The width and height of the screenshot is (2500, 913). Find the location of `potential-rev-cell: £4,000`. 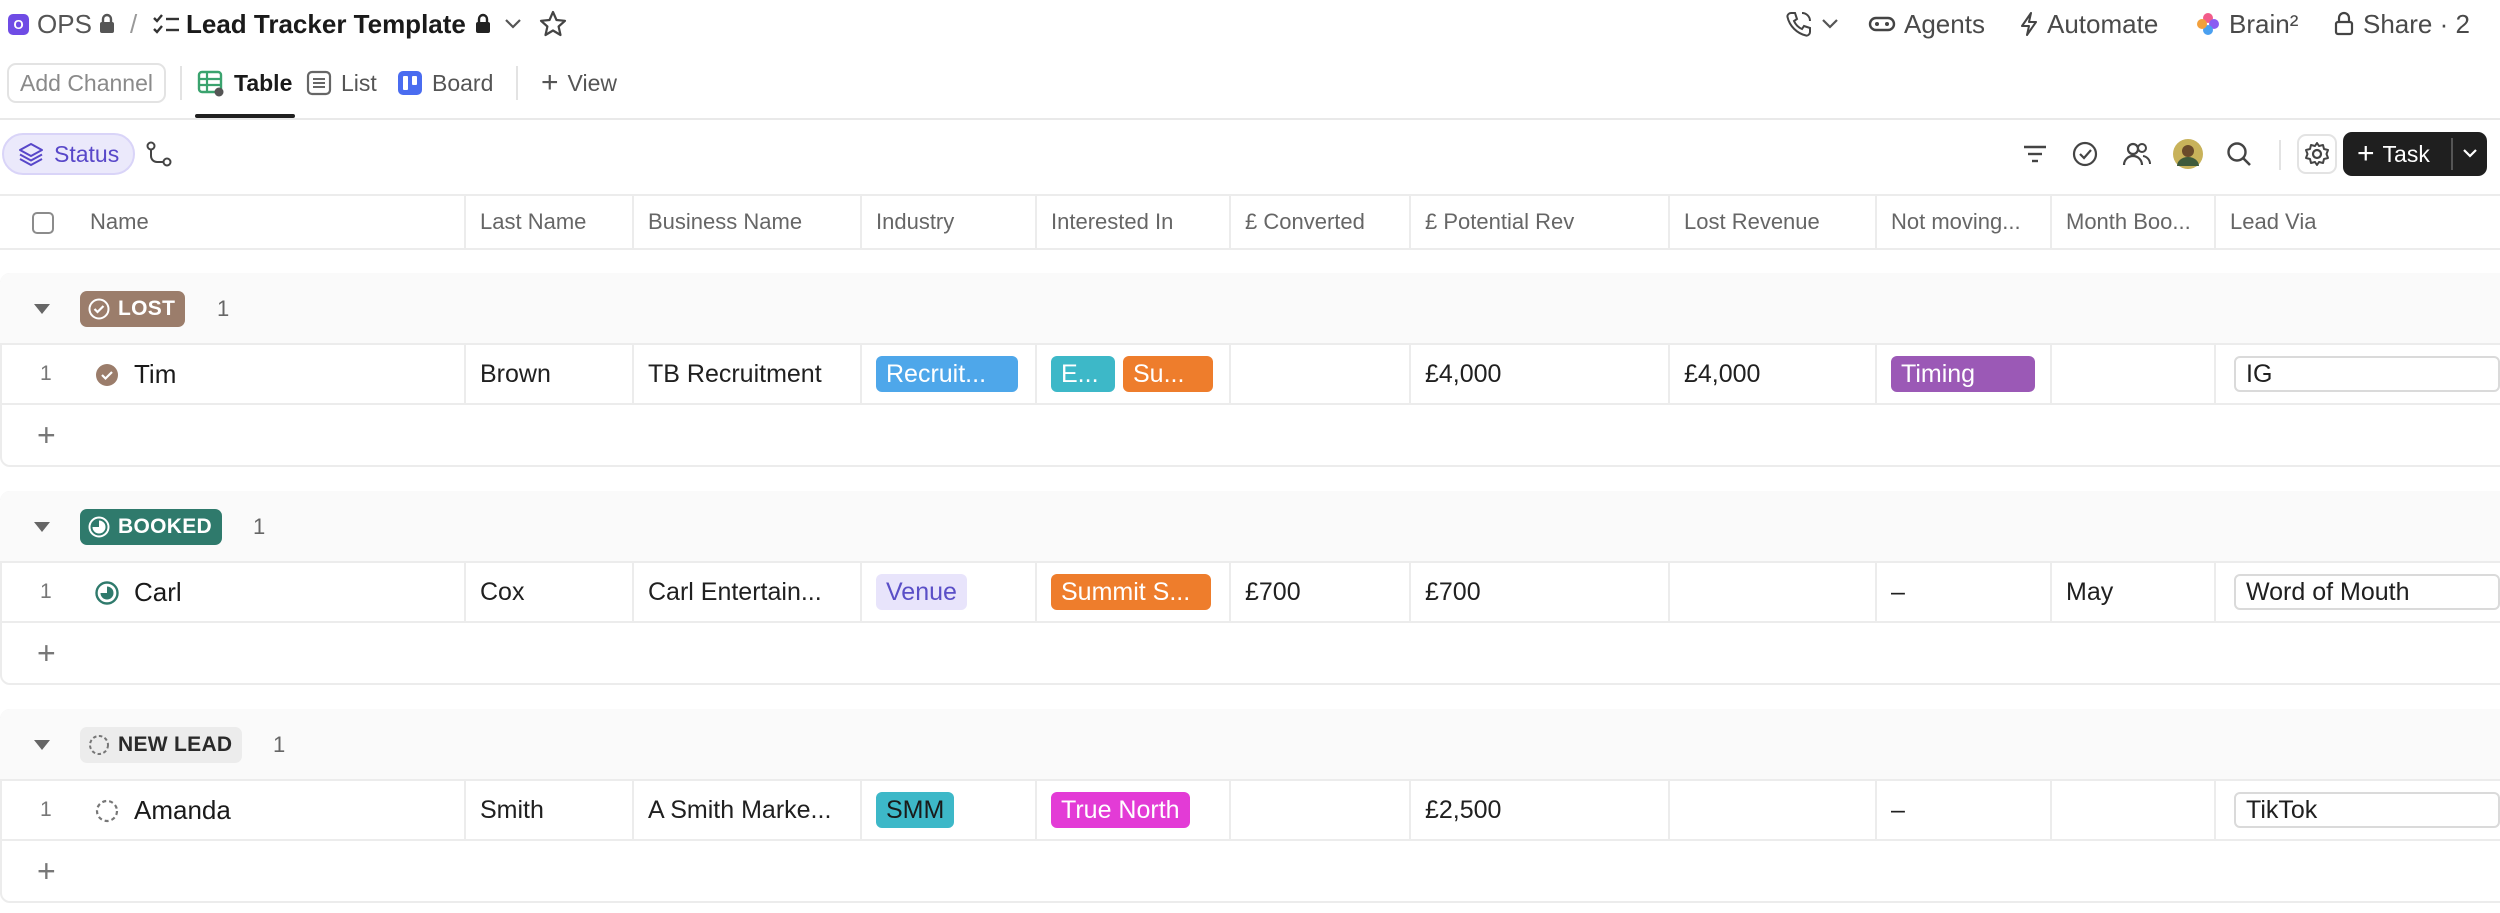

potential-rev-cell: £4,000 is located at coordinates (1538, 374).